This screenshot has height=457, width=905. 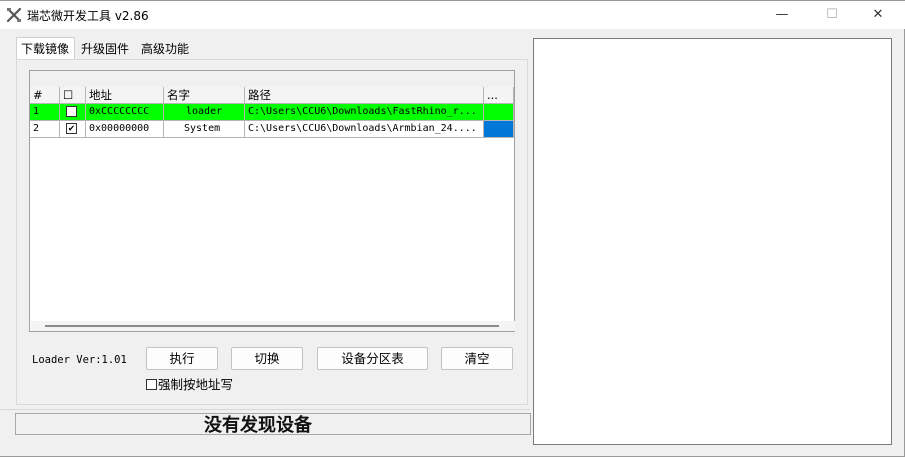 I want to click on window-title: 瑞芯微开发工具 v2.86, so click(x=88, y=16).